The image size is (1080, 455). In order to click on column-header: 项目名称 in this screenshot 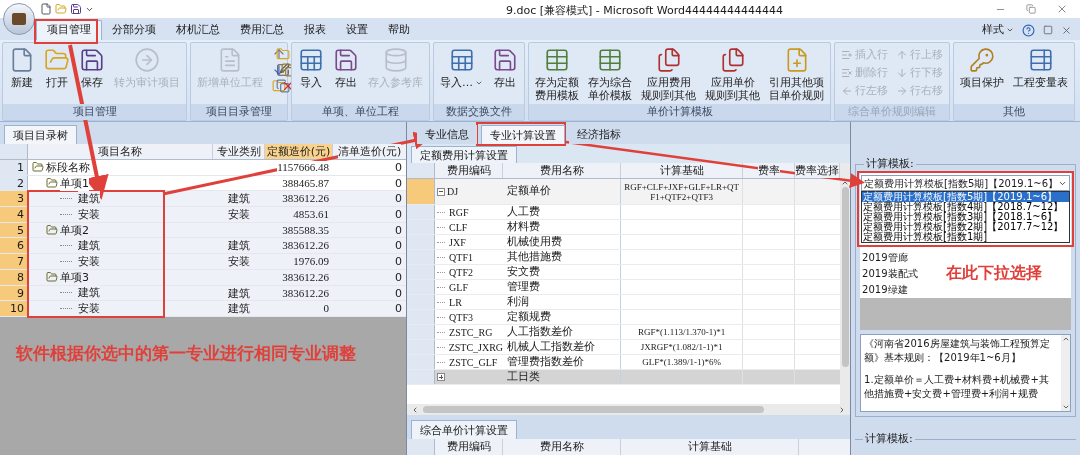, I will do `click(120, 151)`.